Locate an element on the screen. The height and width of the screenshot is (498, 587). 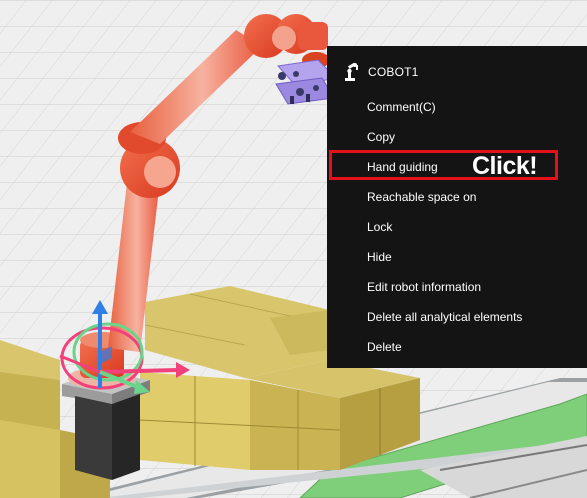
menu-item-hide: Hide is located at coordinates (379, 257).